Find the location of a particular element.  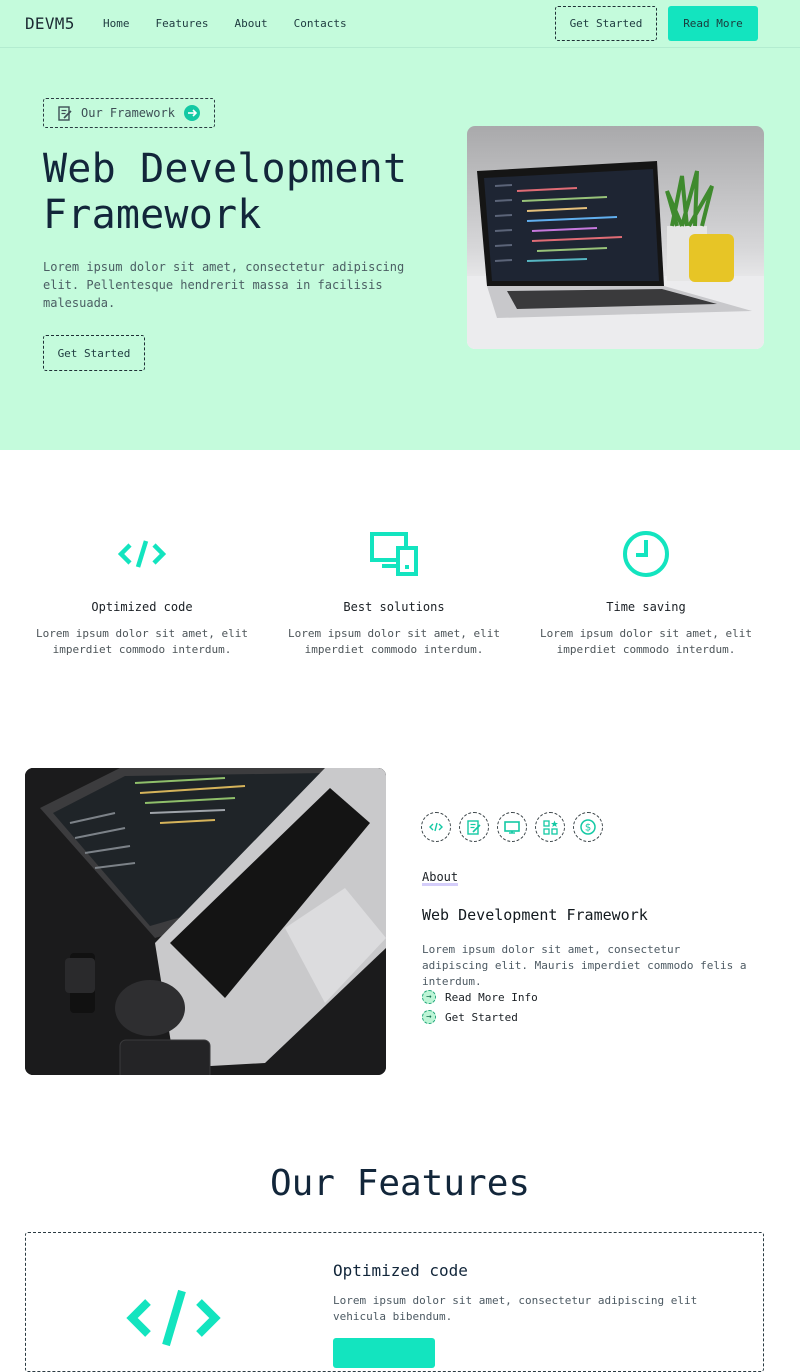

read-more-info-link: → Read More Info is located at coordinates (480, 997).